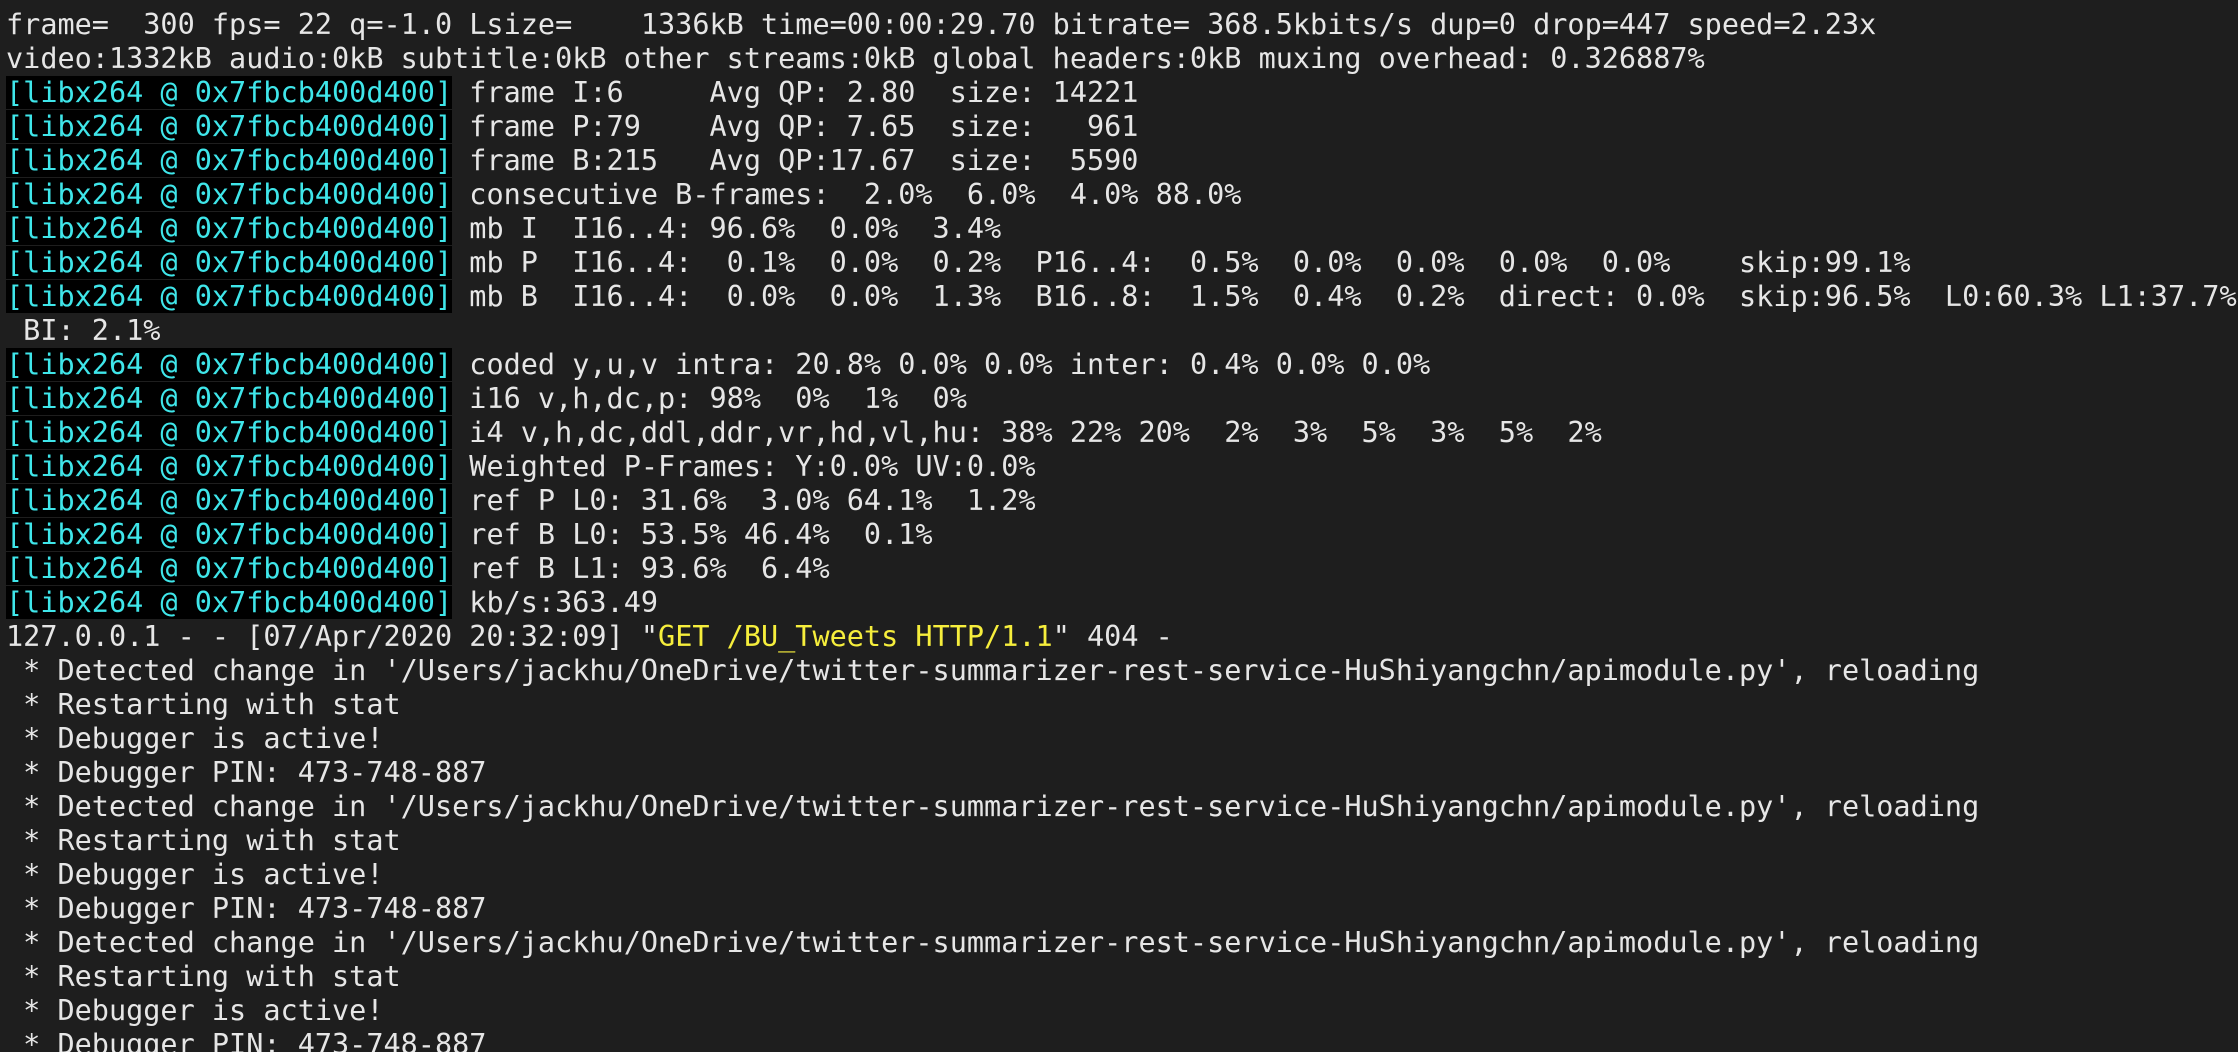 This screenshot has width=2238, height=1052. What do you see at coordinates (332, 636) in the screenshot?
I see `terminal-line-text: 127.0.0.1 - - [07/Apr/2020 20:32:09] "` at bounding box center [332, 636].